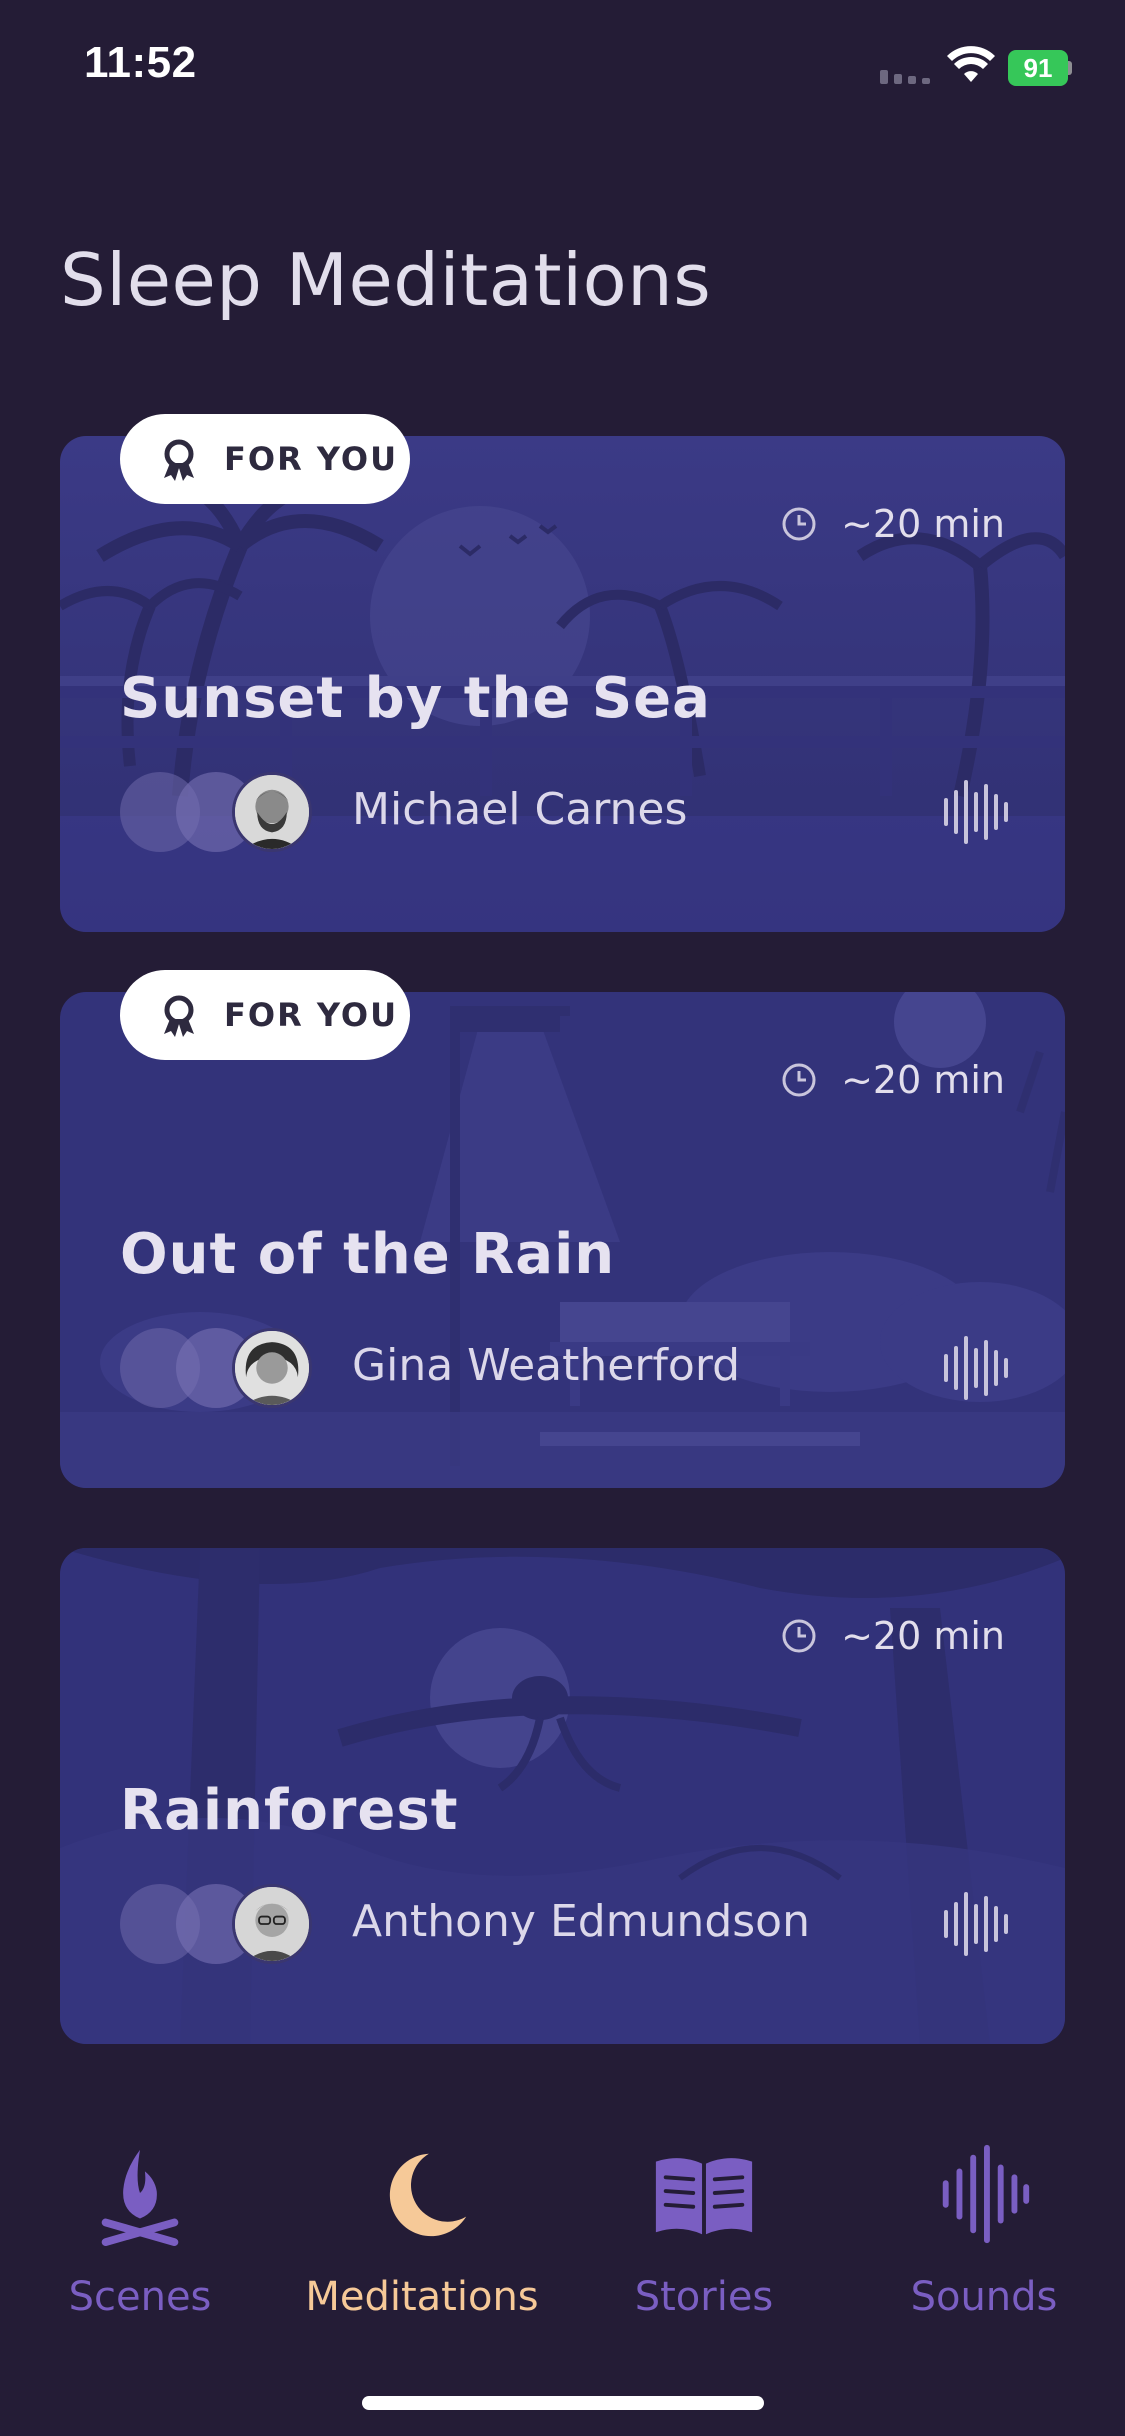 The width and height of the screenshot is (1125, 2436). I want to click on home-indicator, so click(563, 2403).